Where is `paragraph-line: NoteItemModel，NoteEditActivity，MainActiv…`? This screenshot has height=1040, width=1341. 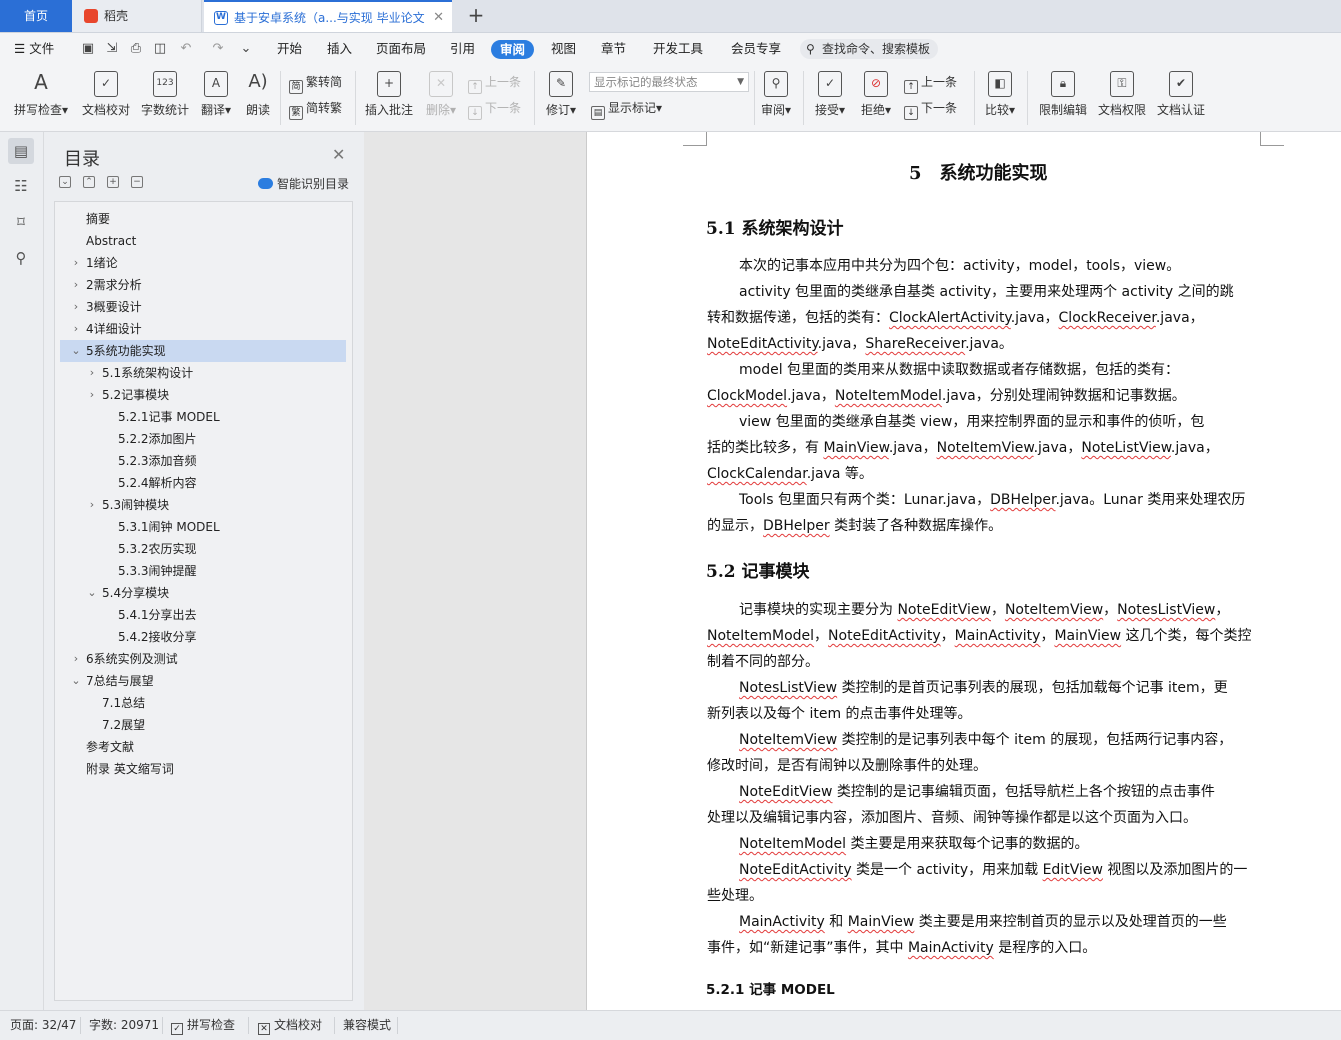
paragraph-line: NoteItemModel，NoteEditActivity，MainActiv… is located at coordinates (979, 636).